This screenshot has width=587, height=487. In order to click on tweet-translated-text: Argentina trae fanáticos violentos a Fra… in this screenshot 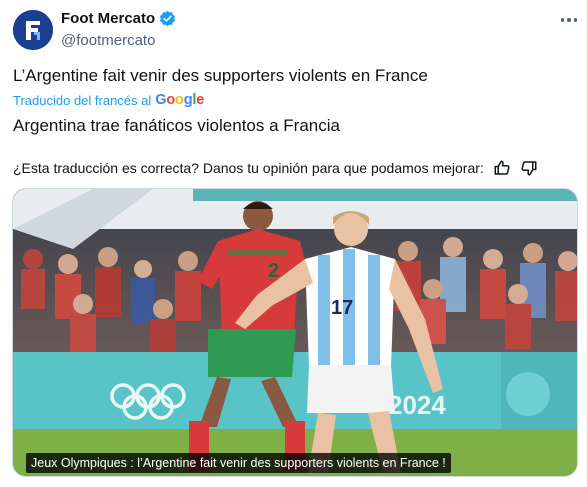, I will do `click(176, 125)`.